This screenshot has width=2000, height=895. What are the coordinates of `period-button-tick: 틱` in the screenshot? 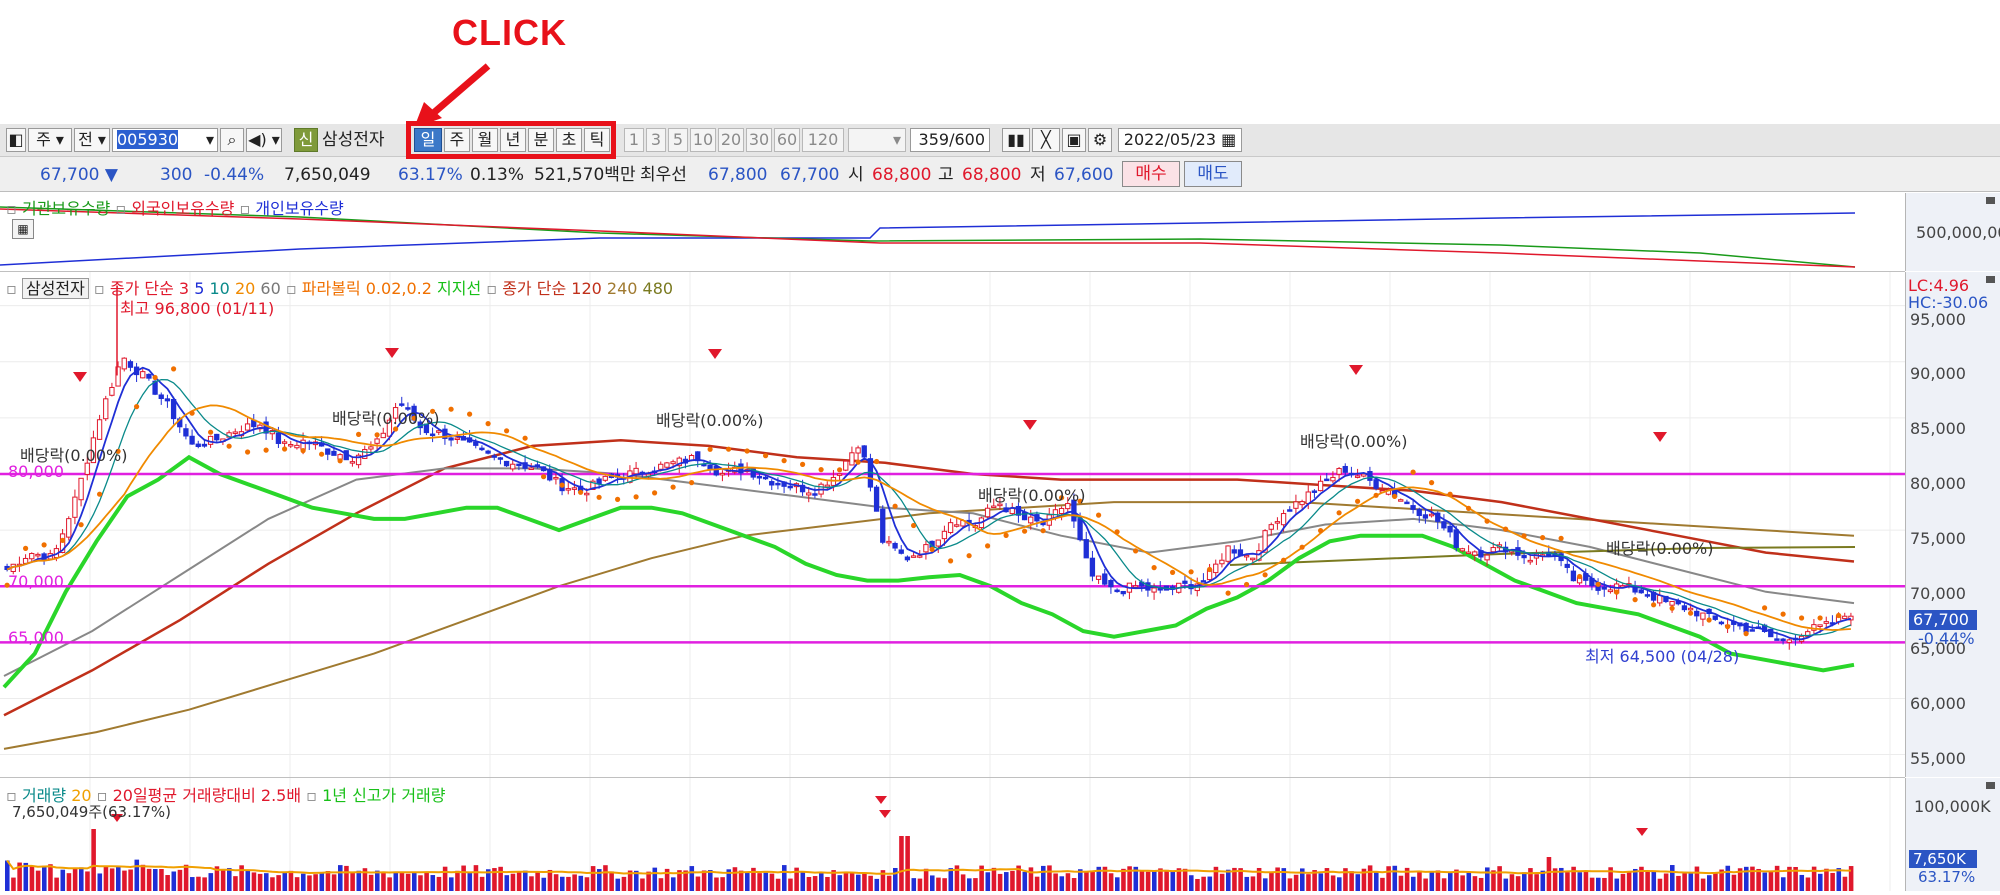 It's located at (597, 140).